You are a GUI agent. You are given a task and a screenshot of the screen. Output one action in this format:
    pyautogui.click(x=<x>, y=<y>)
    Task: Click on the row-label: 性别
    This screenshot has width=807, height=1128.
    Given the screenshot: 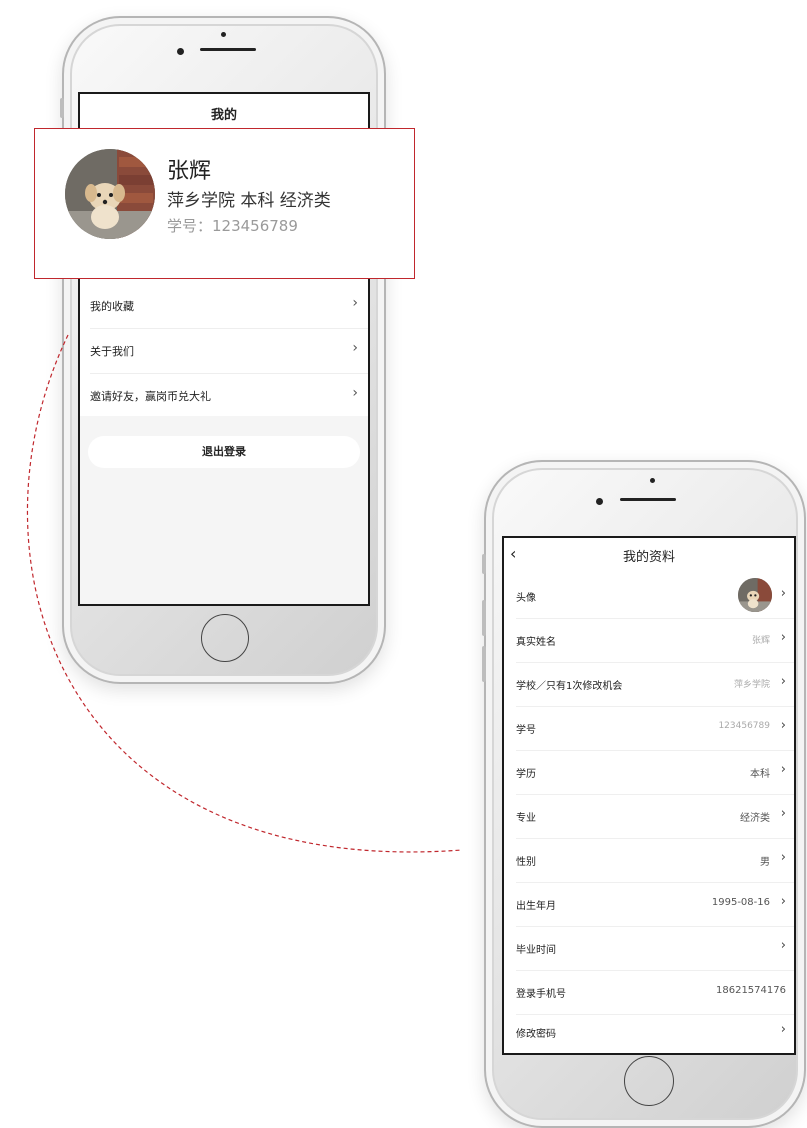 What is the action you would take?
    pyautogui.click(x=526, y=862)
    